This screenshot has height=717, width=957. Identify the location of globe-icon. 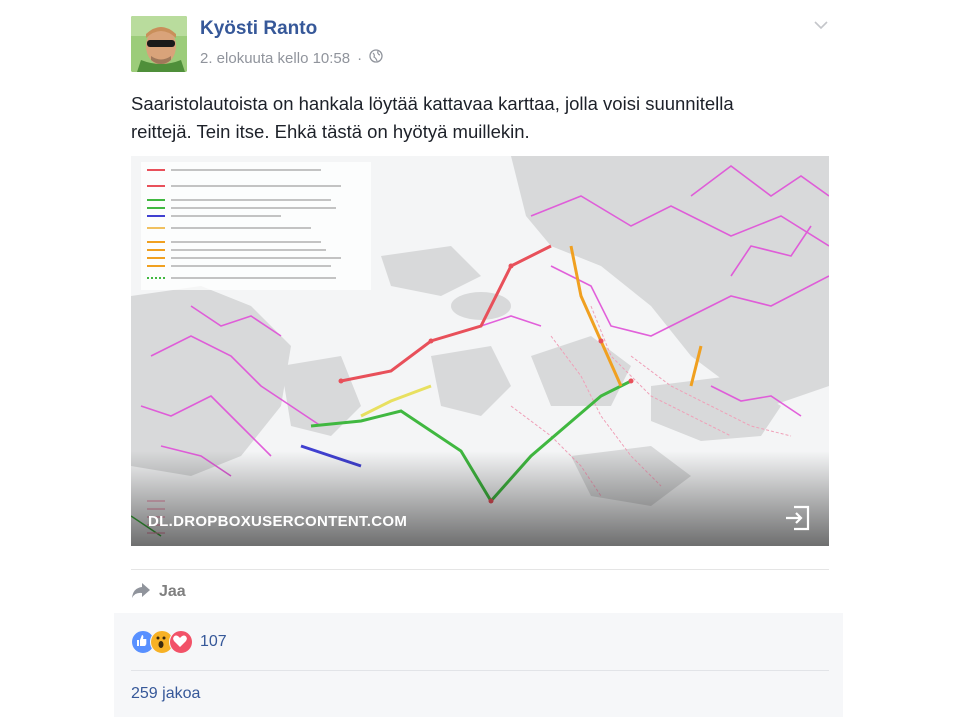
(376, 58).